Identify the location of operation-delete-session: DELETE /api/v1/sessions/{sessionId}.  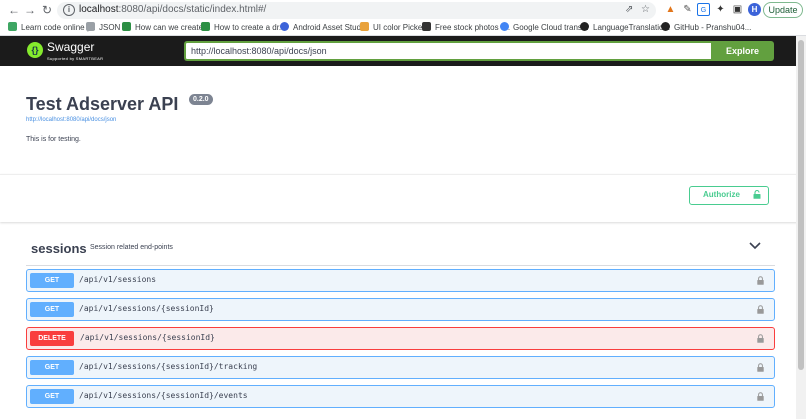
(400, 338).